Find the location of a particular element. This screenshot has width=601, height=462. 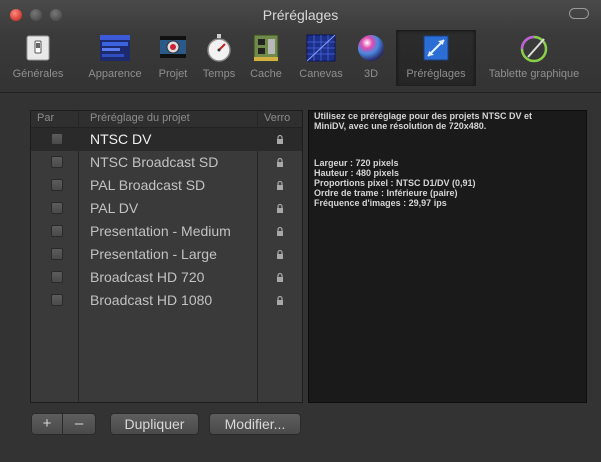

preset-name: PAL Broadcast SD is located at coordinates (148, 185).